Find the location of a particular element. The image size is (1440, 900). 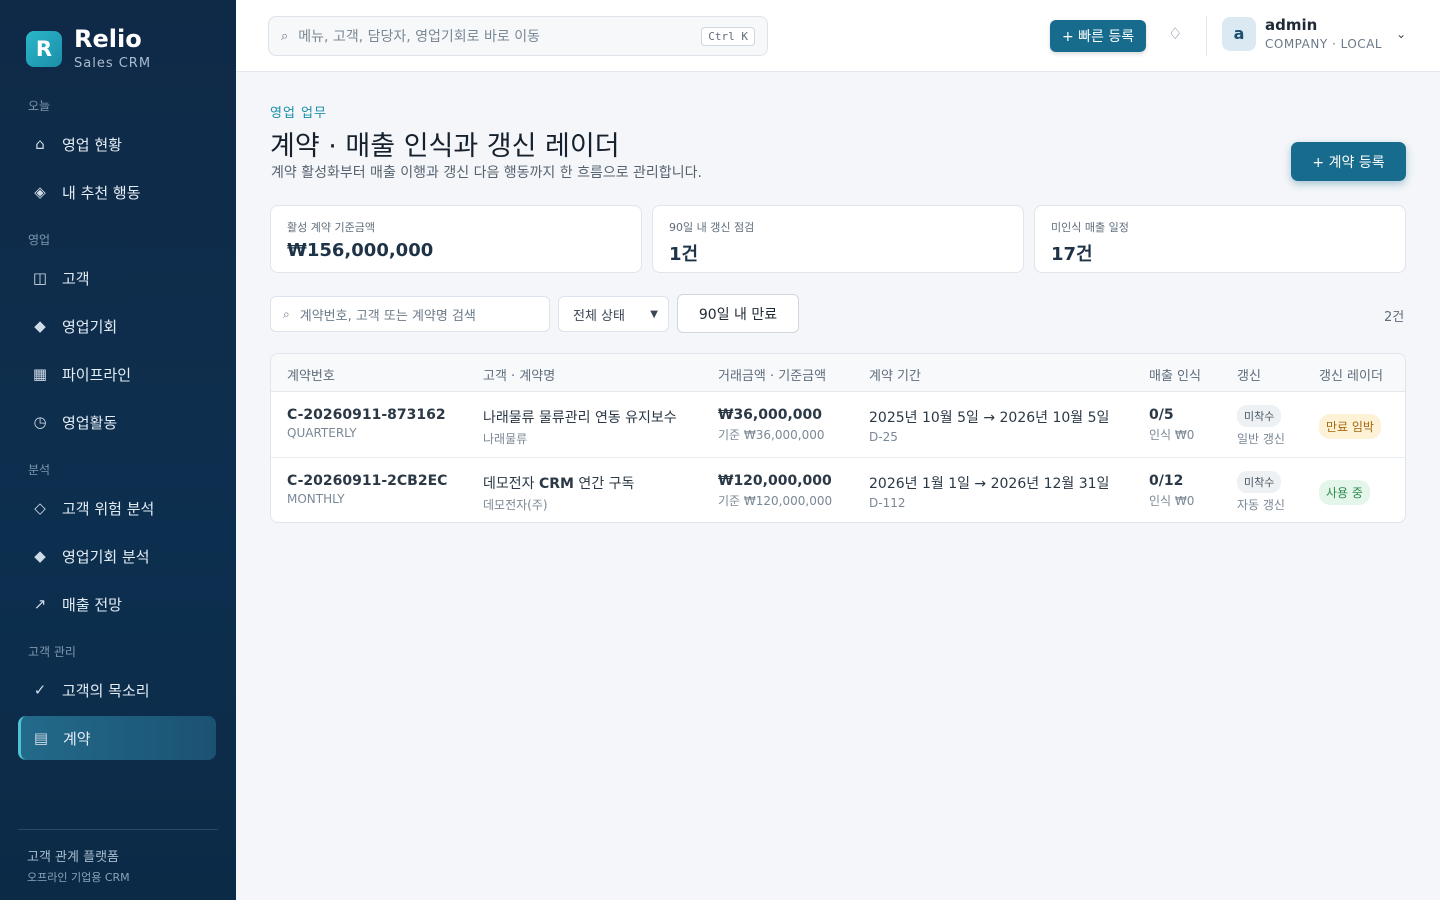

contract-search-placeholder: 계약번호, 고객 또는 계약명 검색 is located at coordinates (387, 316).